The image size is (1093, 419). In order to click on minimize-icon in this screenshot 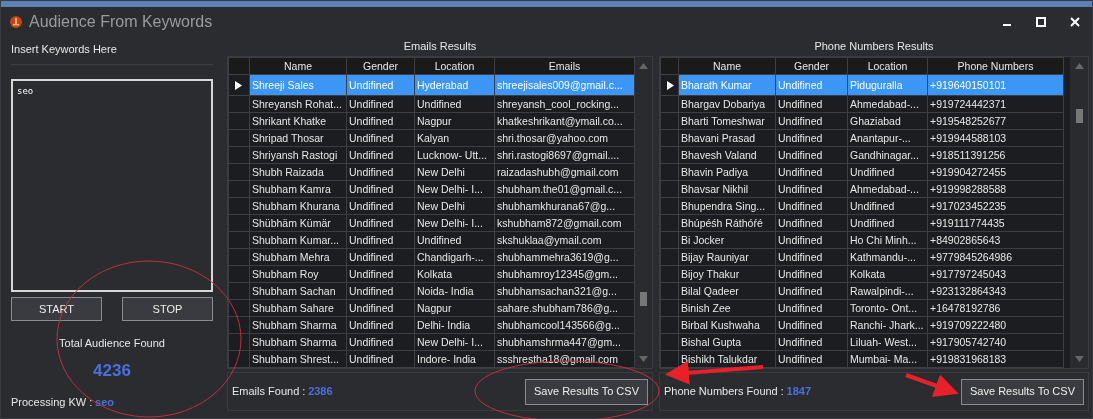, I will do `click(1007, 25)`.